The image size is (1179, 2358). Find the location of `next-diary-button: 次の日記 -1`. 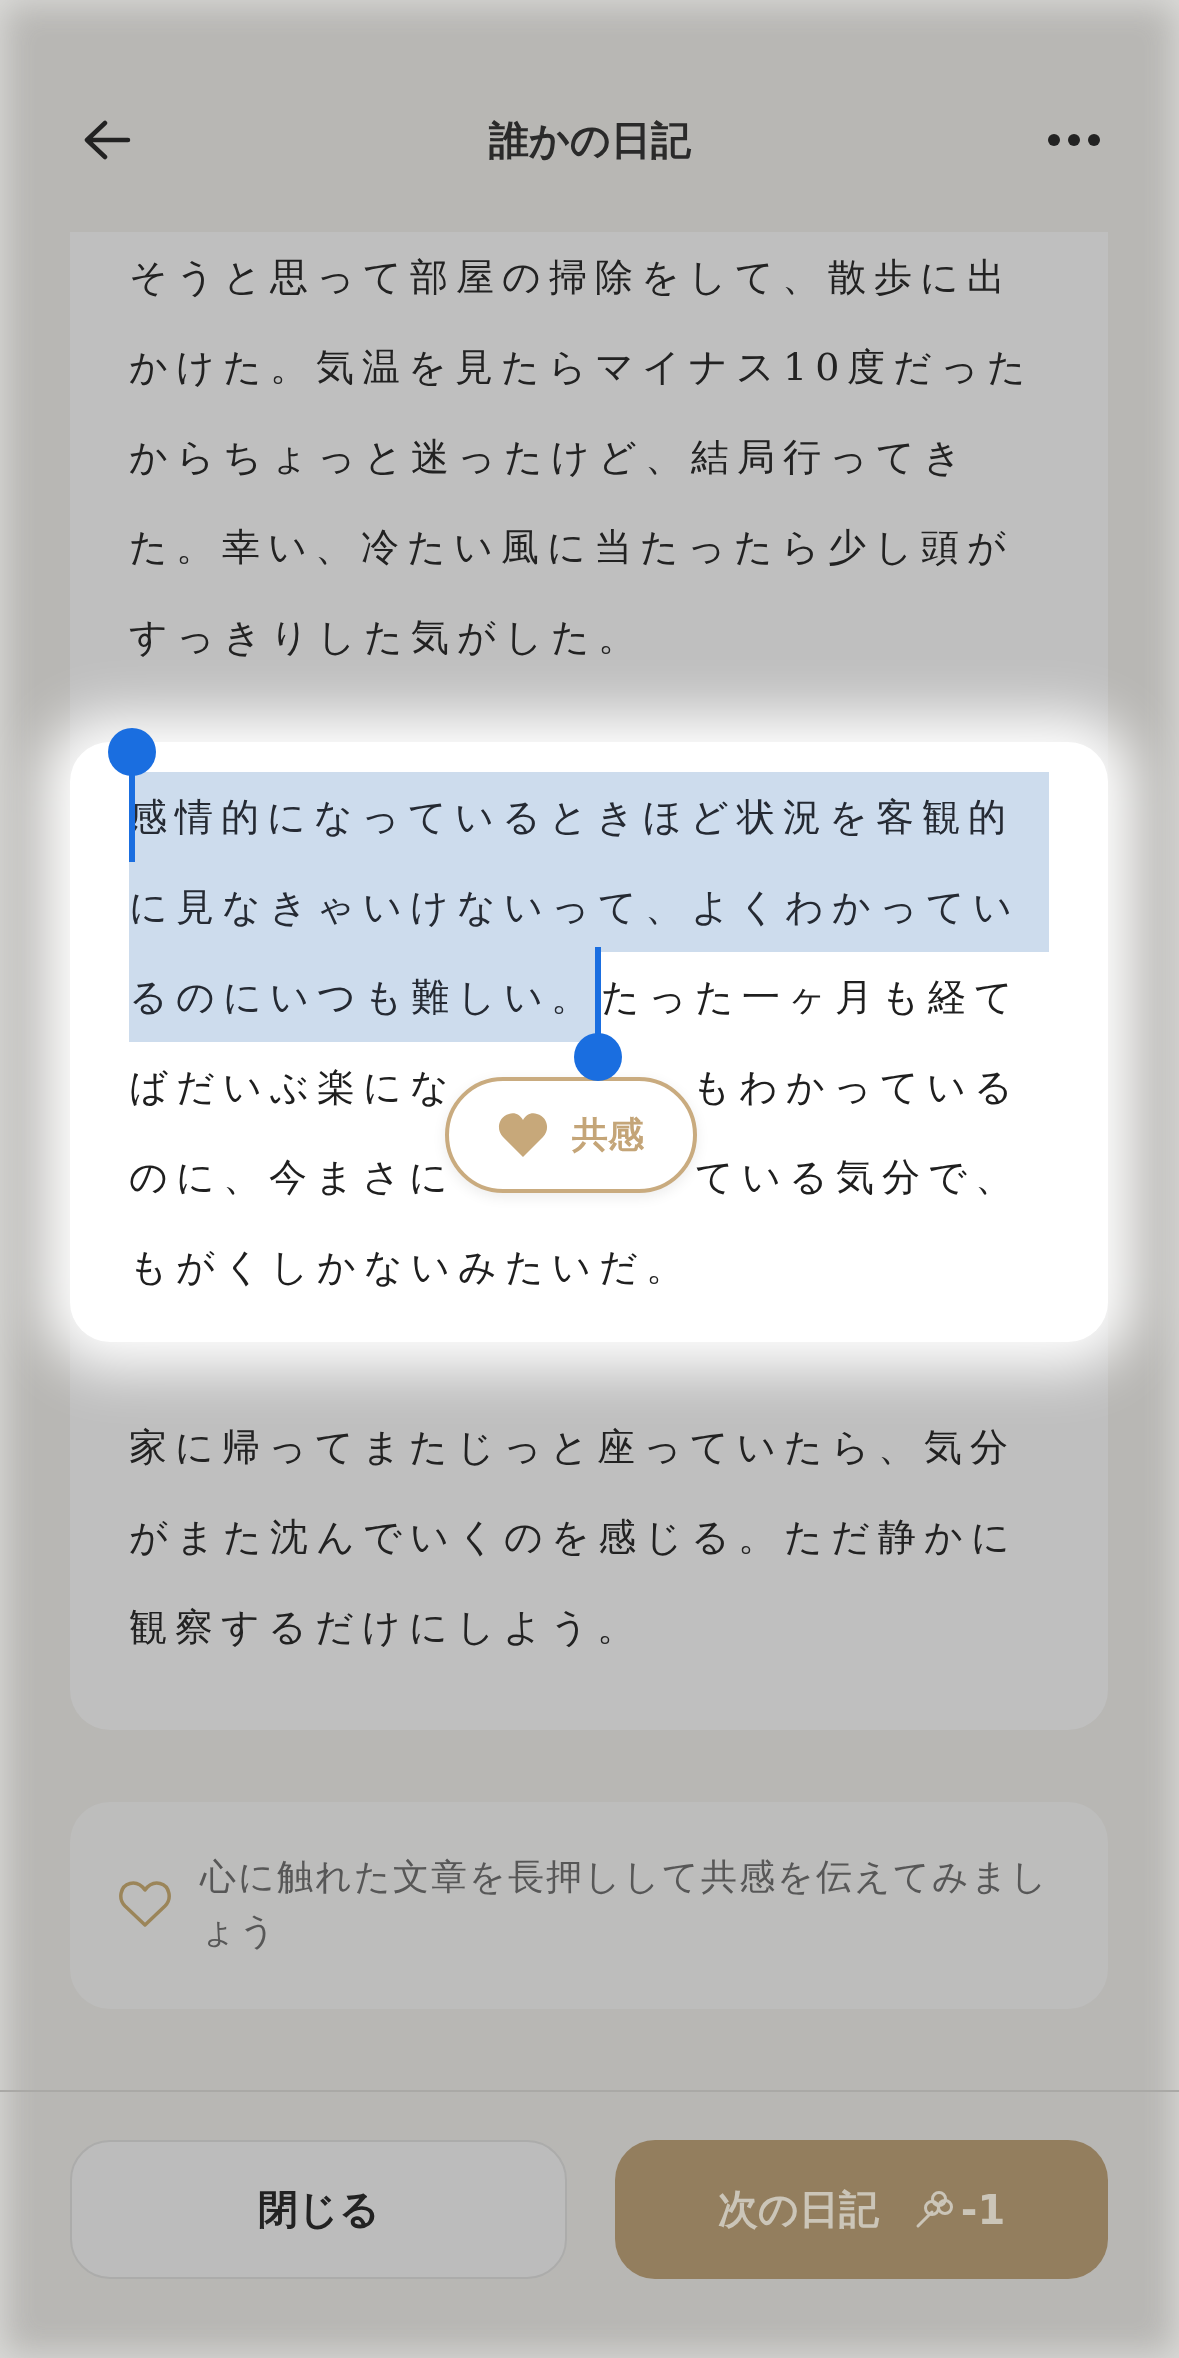

next-diary-button: 次の日記 -1 is located at coordinates (861, 2209).